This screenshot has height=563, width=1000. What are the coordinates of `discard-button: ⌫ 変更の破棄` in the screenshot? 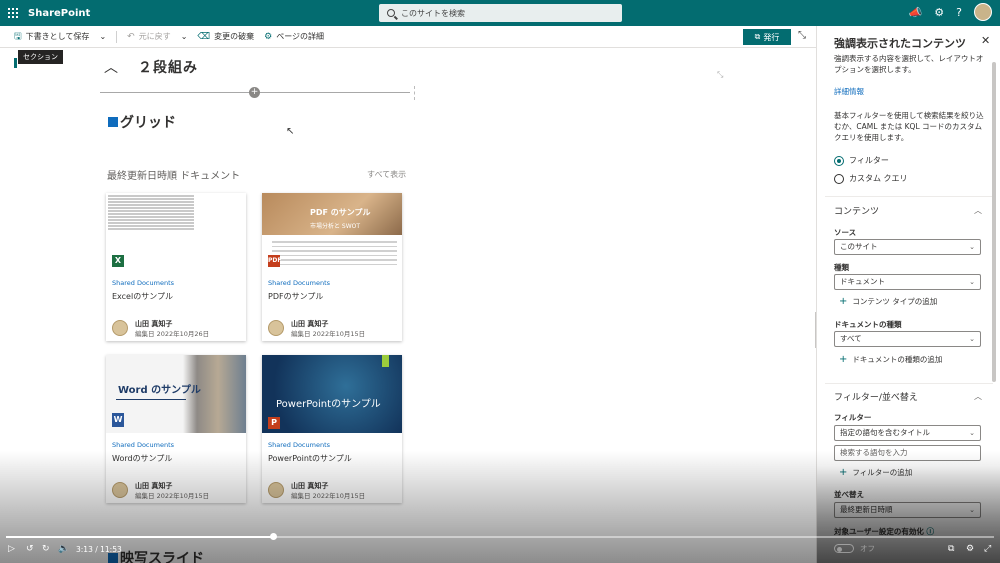 It's located at (225, 36).